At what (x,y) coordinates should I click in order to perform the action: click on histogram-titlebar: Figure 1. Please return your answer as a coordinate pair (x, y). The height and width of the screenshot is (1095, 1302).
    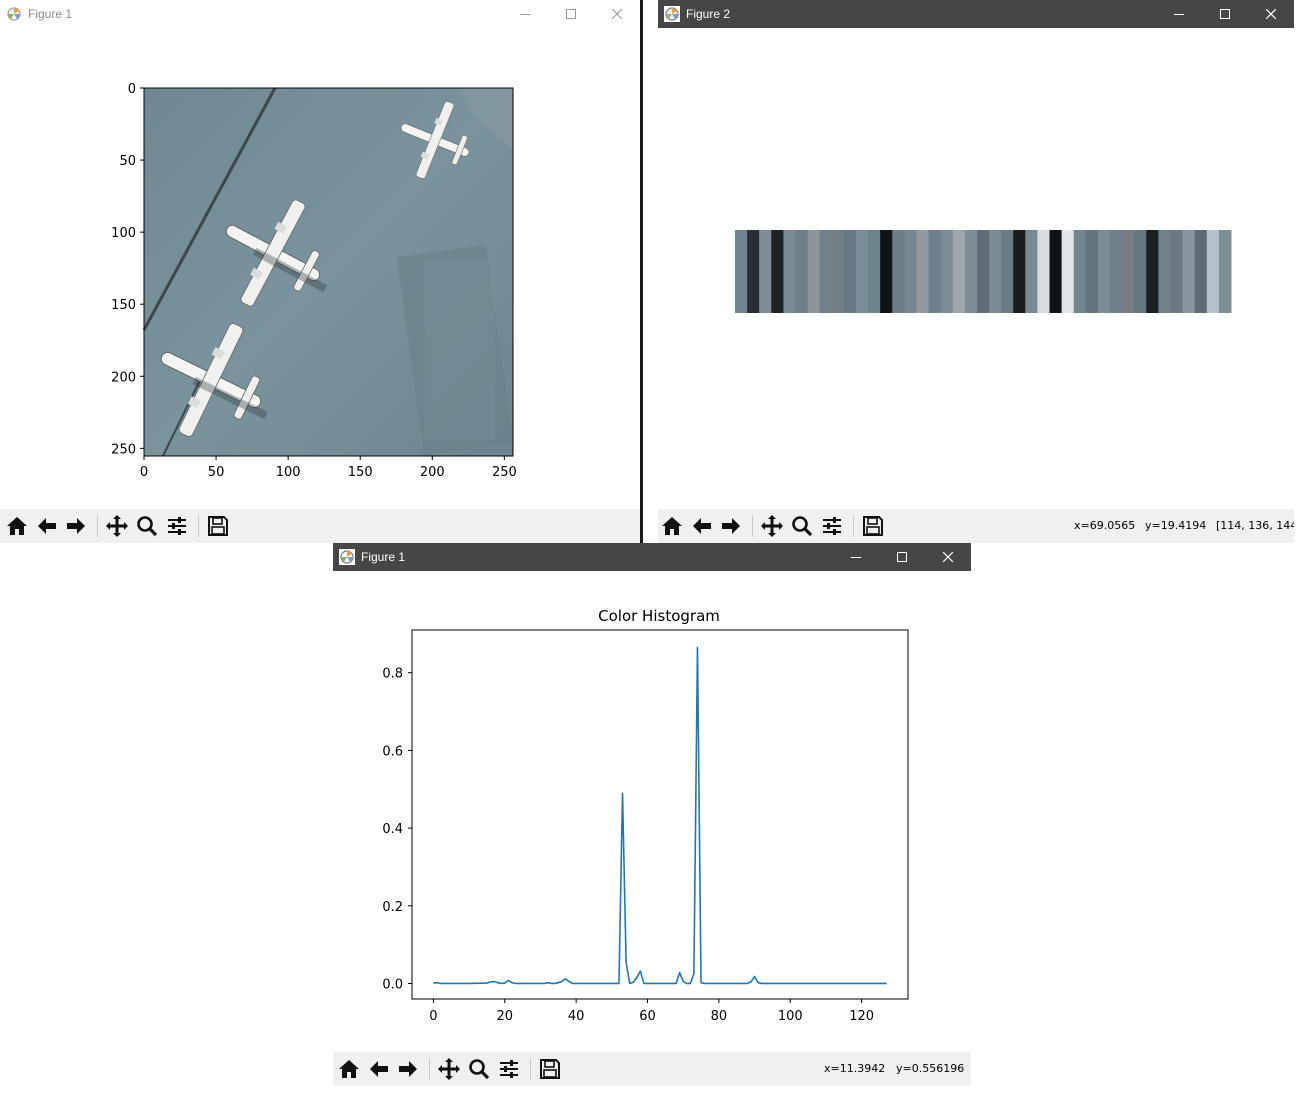
    Looking at the image, I should click on (652, 557).